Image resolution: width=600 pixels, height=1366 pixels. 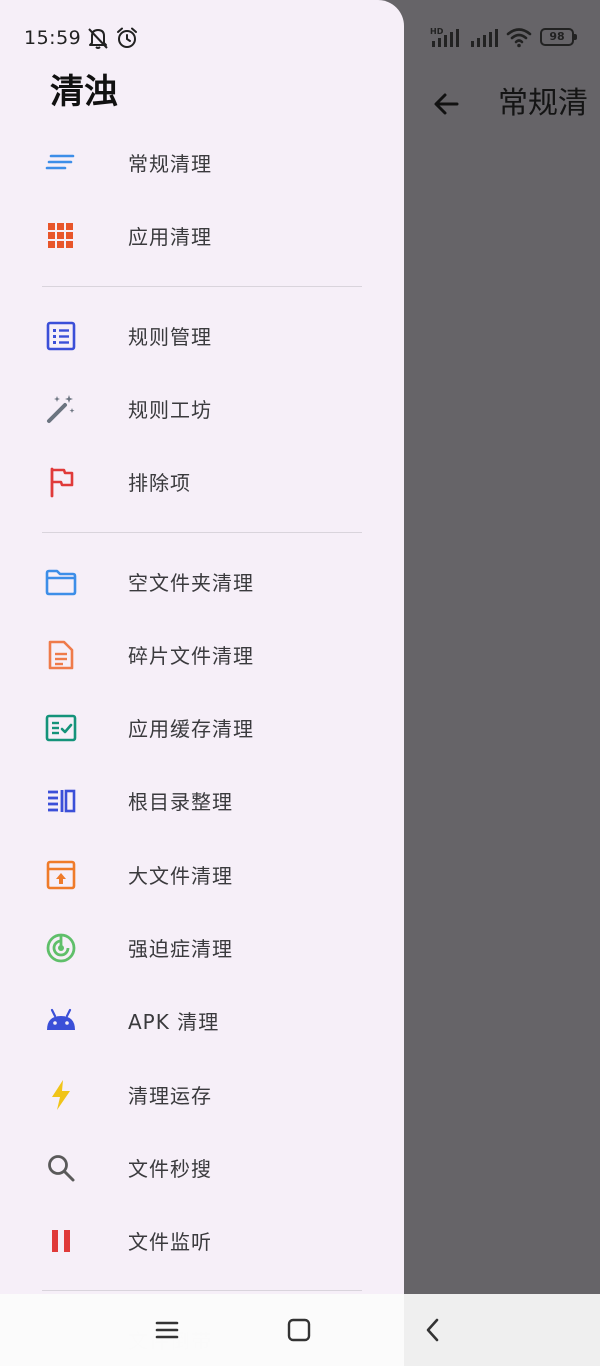 What do you see at coordinates (53, 38) in the screenshot?
I see `status-time: 15:59` at bounding box center [53, 38].